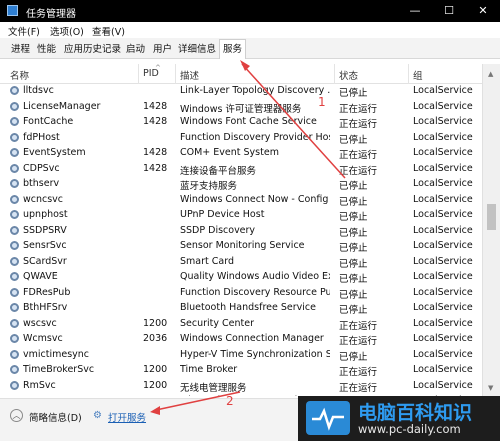  Describe the element at coordinates (415, 413) in the screenshot. I see `watermark-title: 电脑百科知识` at that location.